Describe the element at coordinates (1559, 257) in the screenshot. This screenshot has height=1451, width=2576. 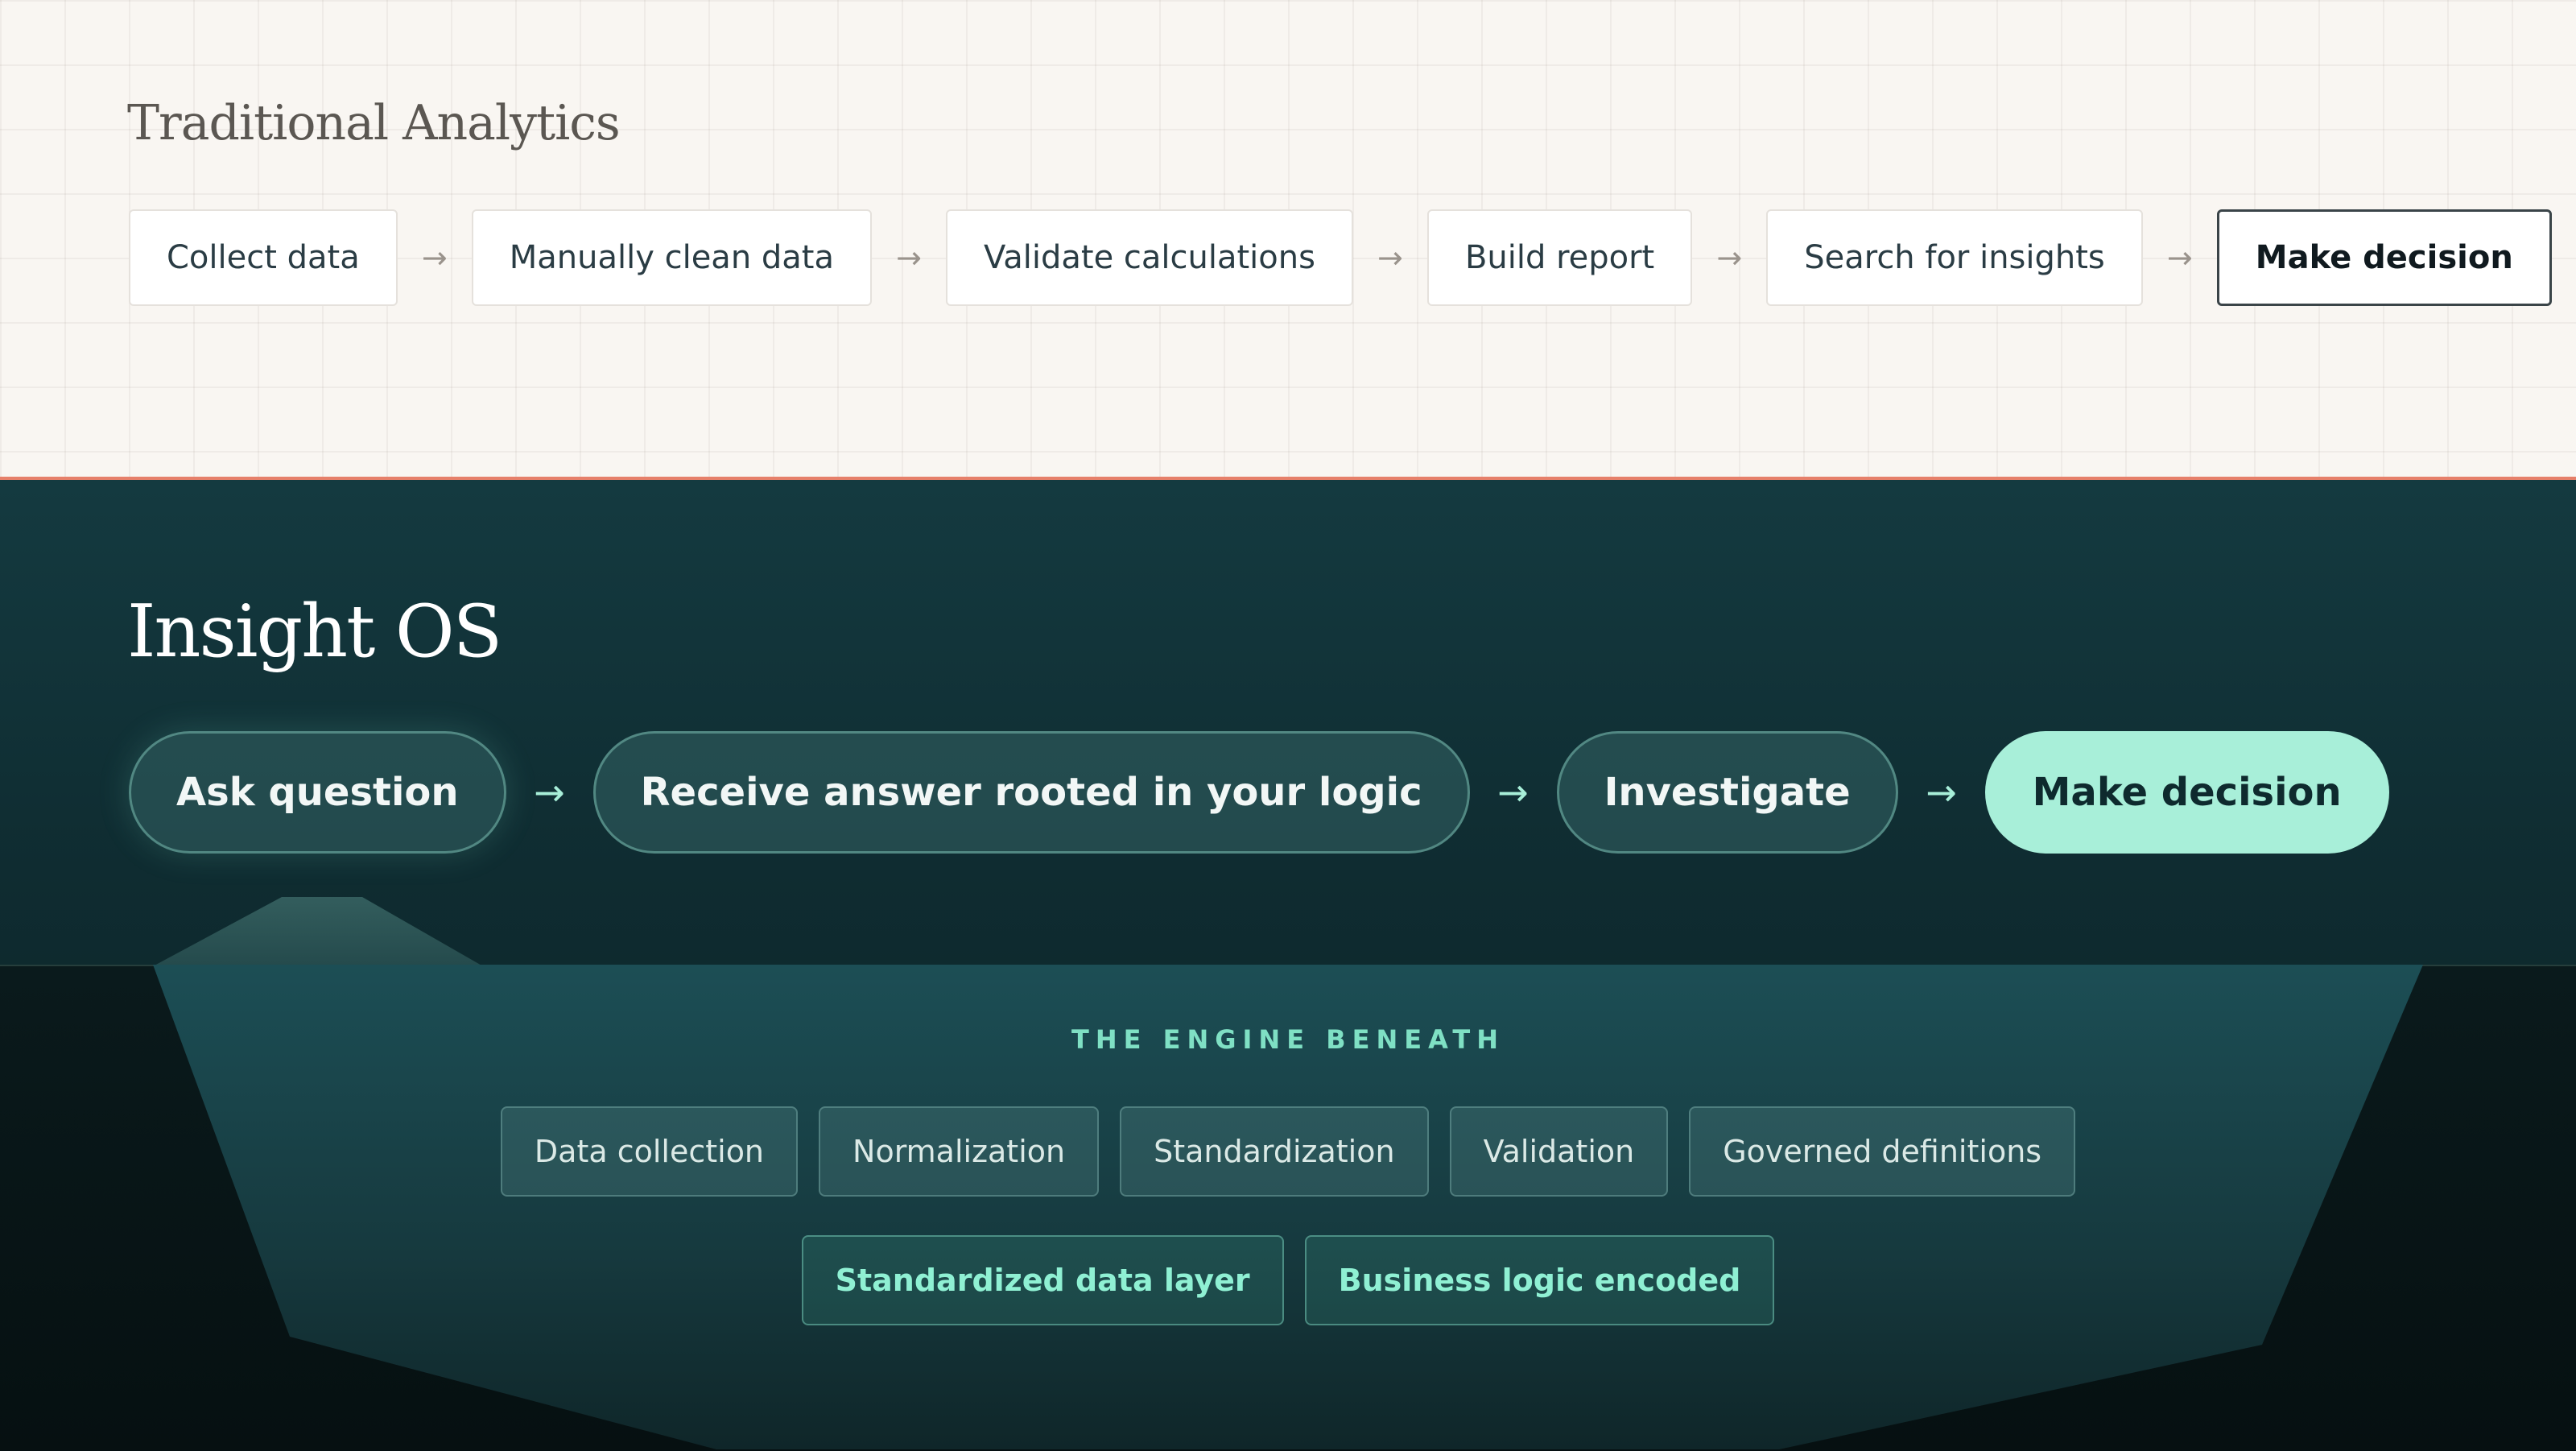
I see `step-build-report: Build report` at that location.